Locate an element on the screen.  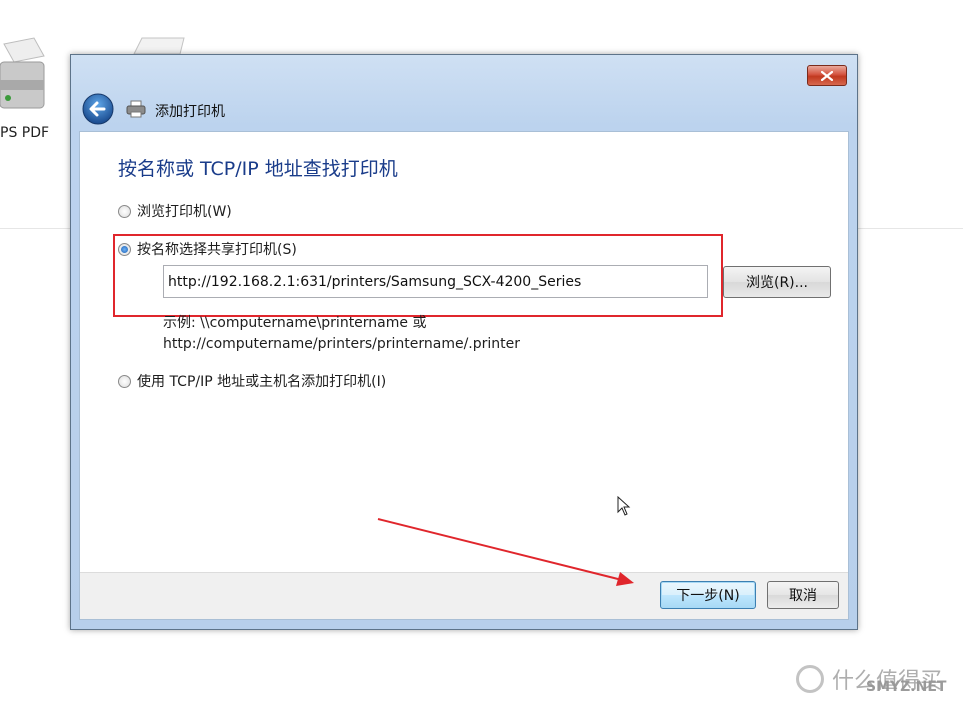
cancel-button: 取消 is located at coordinates (803, 595).